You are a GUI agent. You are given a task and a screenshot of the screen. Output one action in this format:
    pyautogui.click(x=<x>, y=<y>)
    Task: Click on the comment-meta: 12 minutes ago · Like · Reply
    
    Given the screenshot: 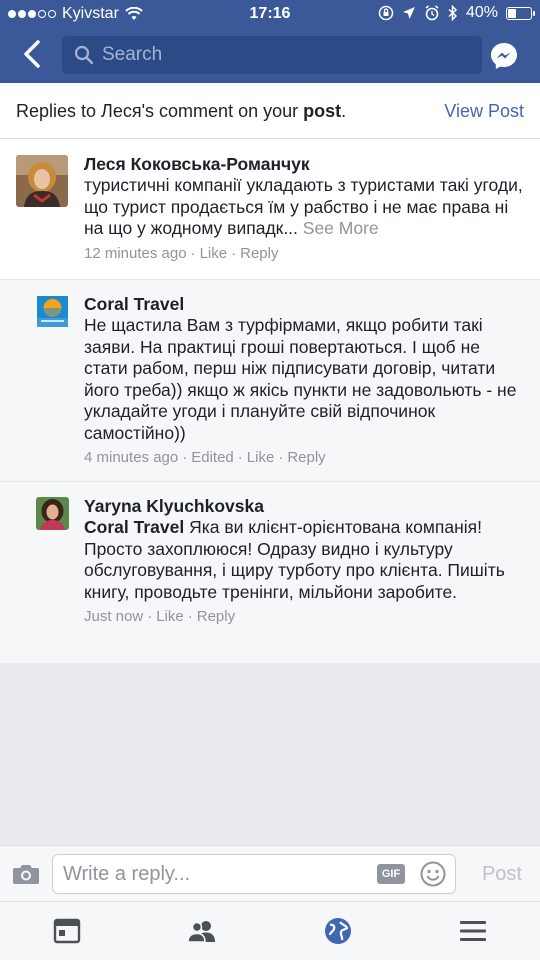 What is the action you would take?
    pyautogui.click(x=181, y=253)
    